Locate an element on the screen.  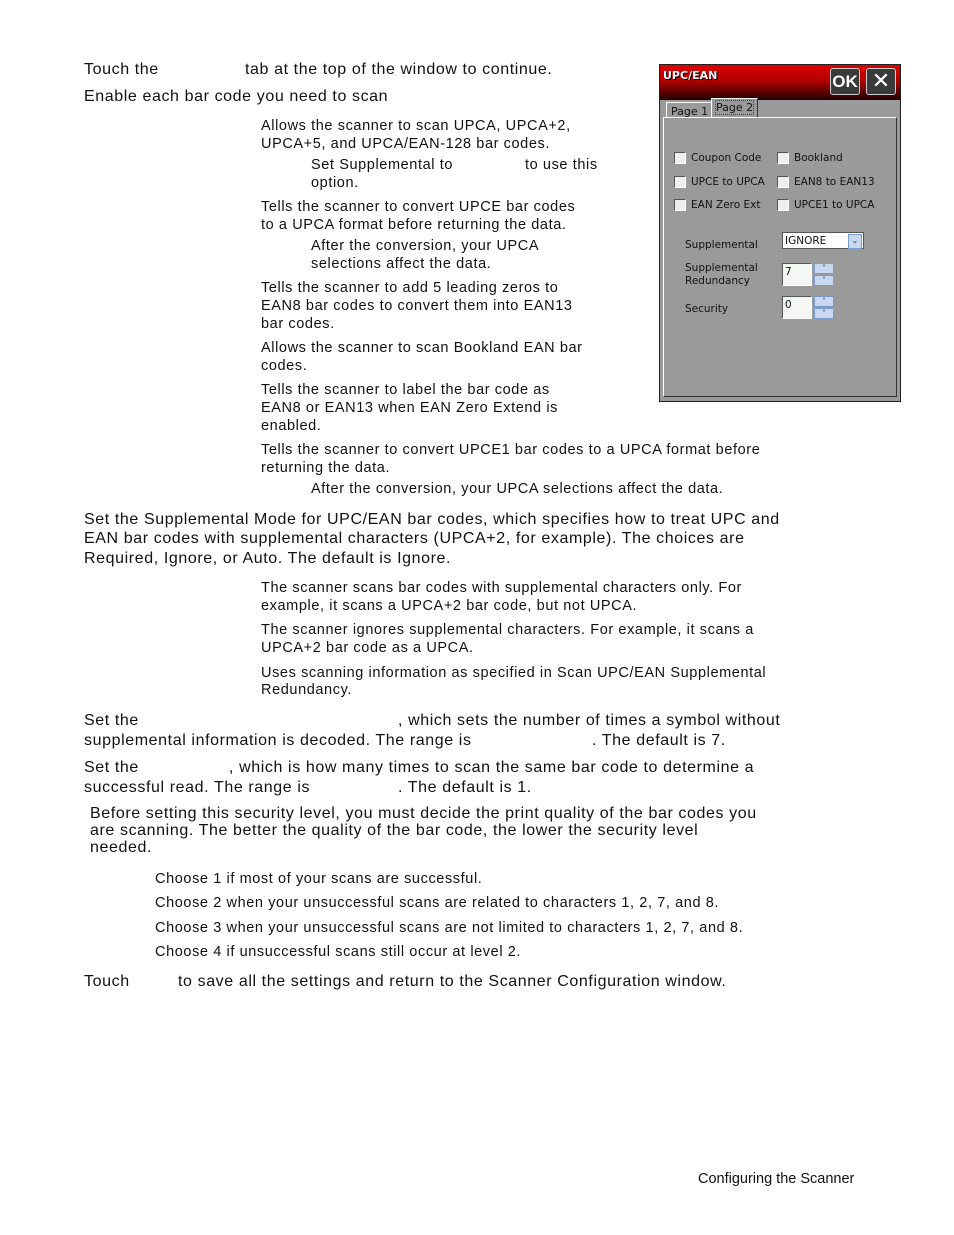
upce1-description: returning the data. is located at coordinates (326, 468).